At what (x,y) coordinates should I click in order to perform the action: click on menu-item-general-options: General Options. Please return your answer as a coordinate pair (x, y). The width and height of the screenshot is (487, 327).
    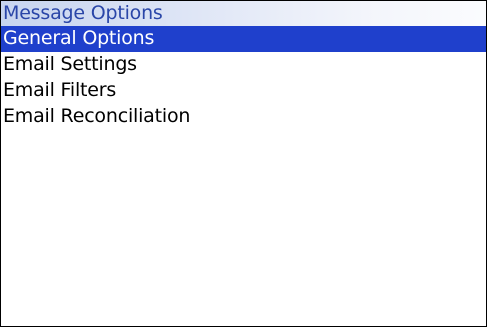
    Looking at the image, I should click on (243, 39).